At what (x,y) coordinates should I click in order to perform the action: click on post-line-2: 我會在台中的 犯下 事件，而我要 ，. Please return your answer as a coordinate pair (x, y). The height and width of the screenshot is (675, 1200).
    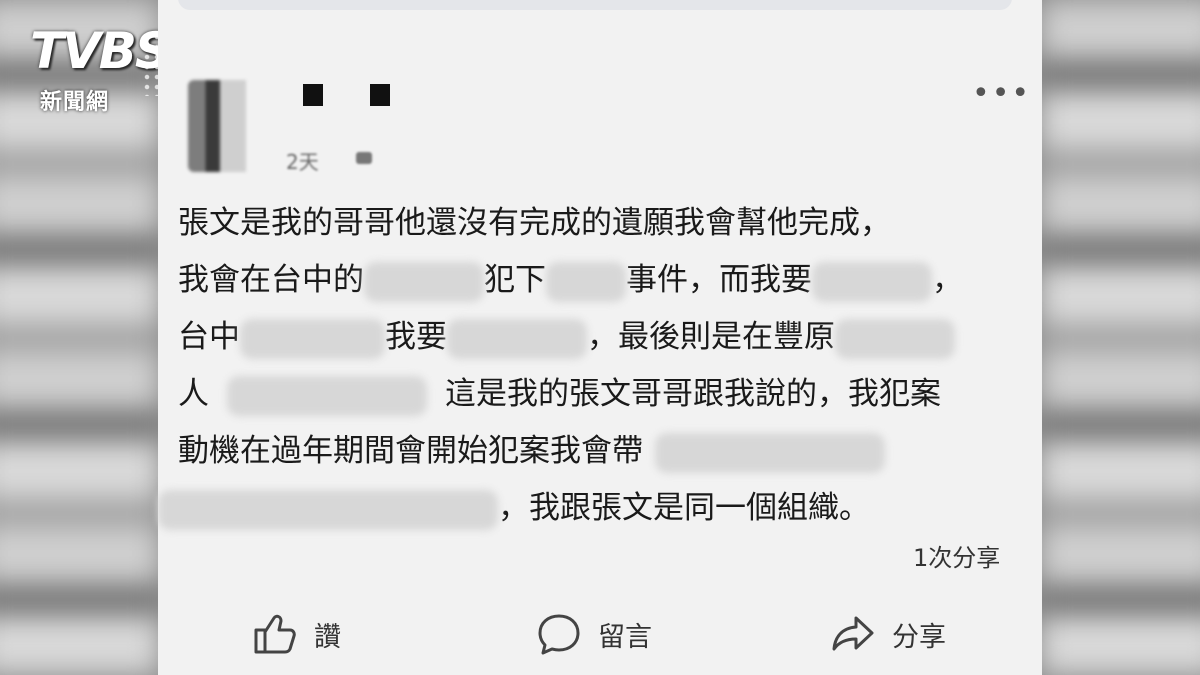
    Looking at the image, I should click on (588, 280).